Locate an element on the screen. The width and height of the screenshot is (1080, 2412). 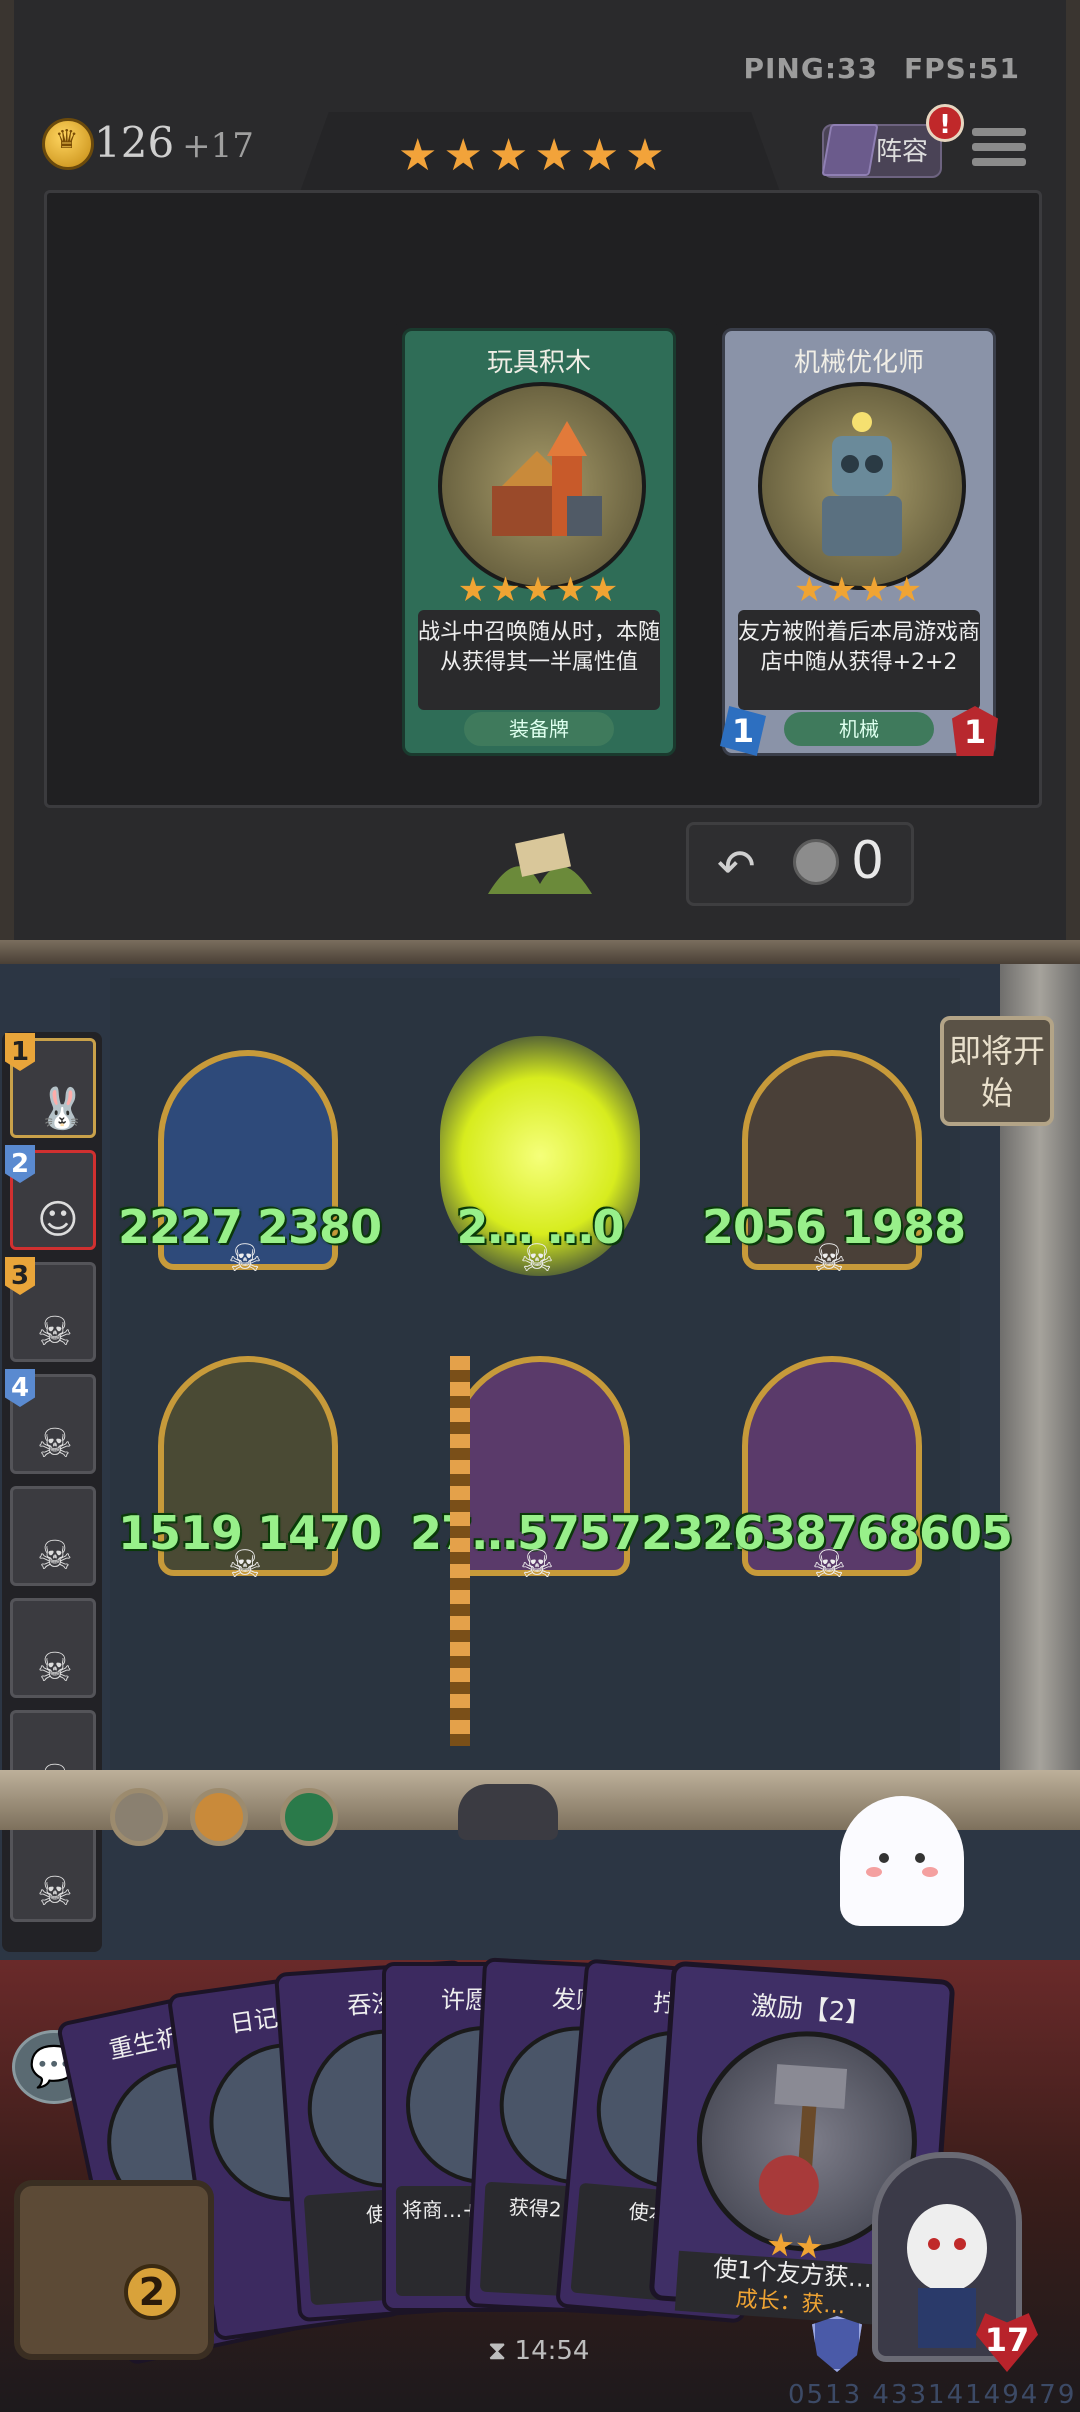
book-icon is located at coordinates (850, 150).